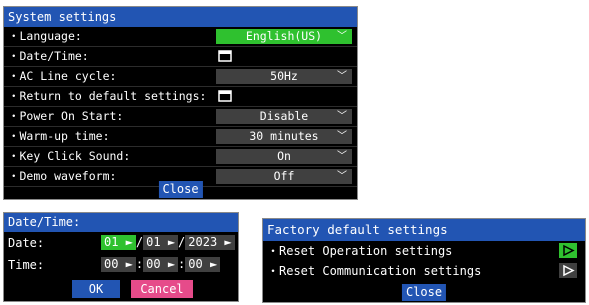  Describe the element at coordinates (374, 271) in the screenshot. I see `reset-communication-label: ・Reset Communication settings` at that location.